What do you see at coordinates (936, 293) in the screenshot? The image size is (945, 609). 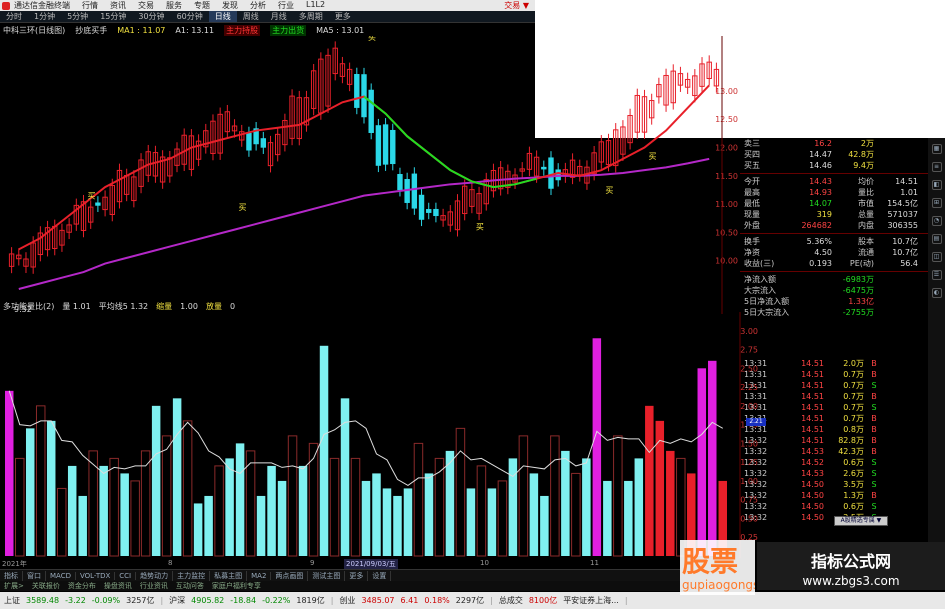 I see `tool-icon: ◐` at bounding box center [936, 293].